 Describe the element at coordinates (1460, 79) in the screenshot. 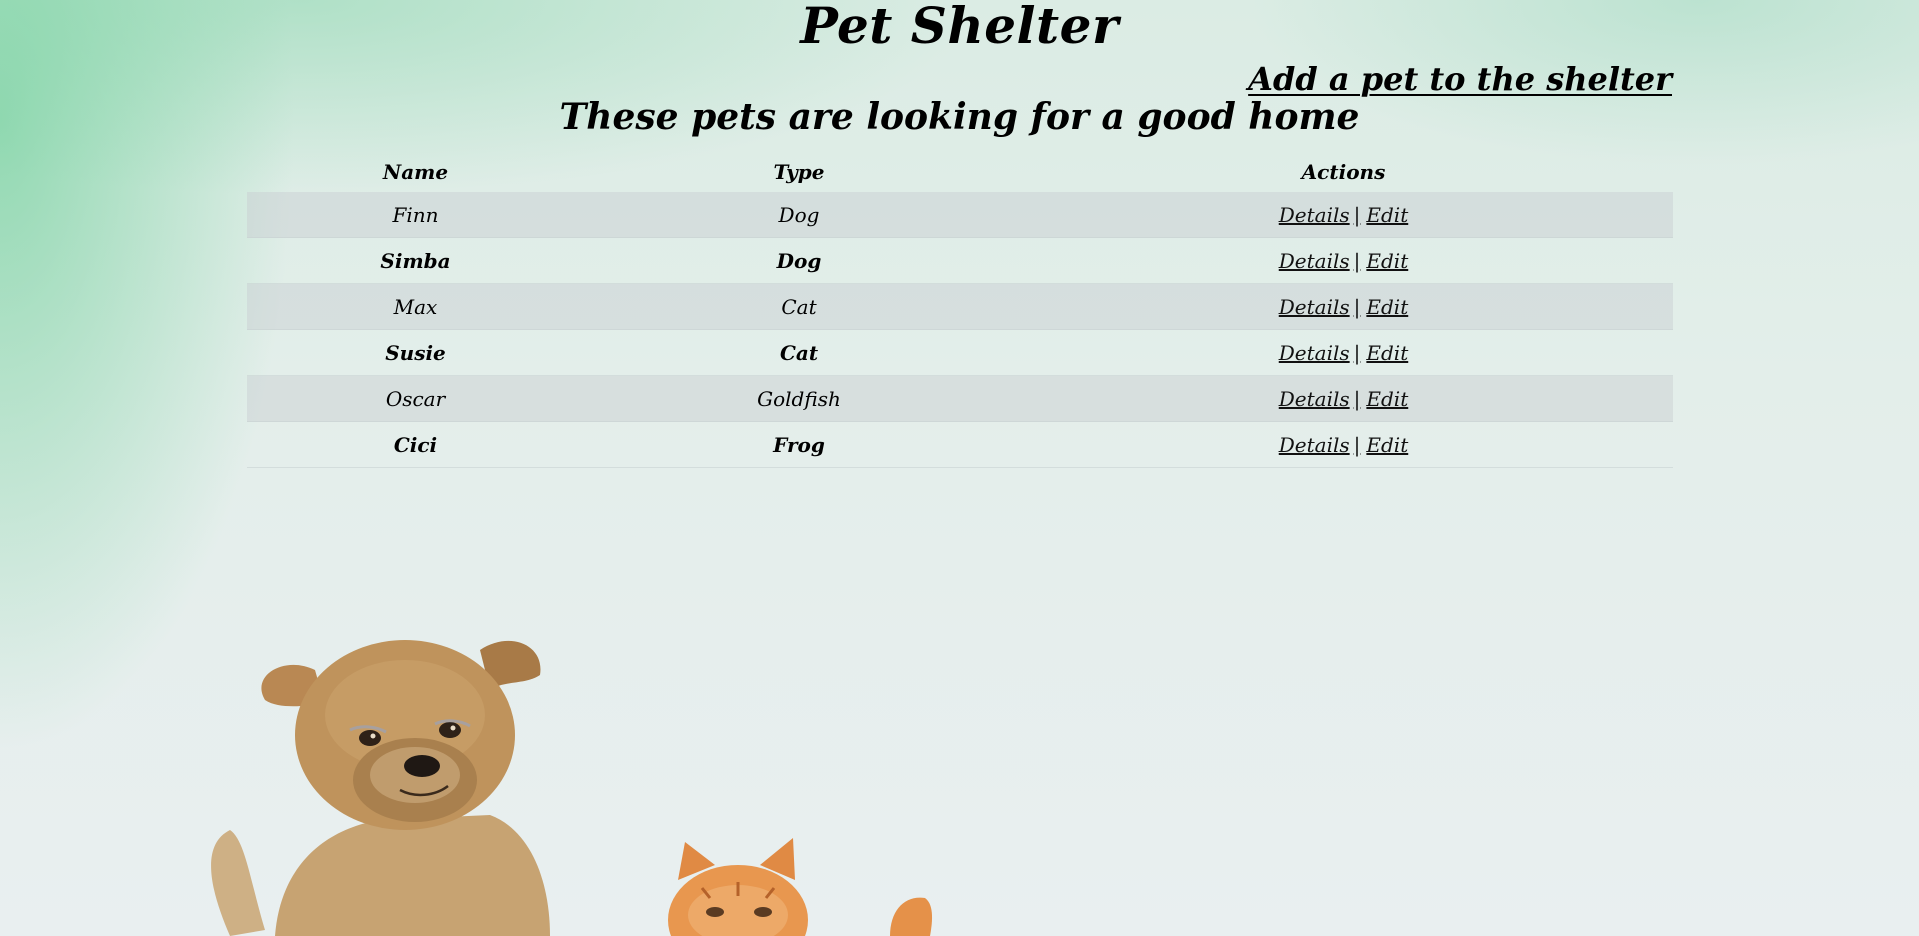

I see `add-pet-link: Add a pet to the shelter` at that location.